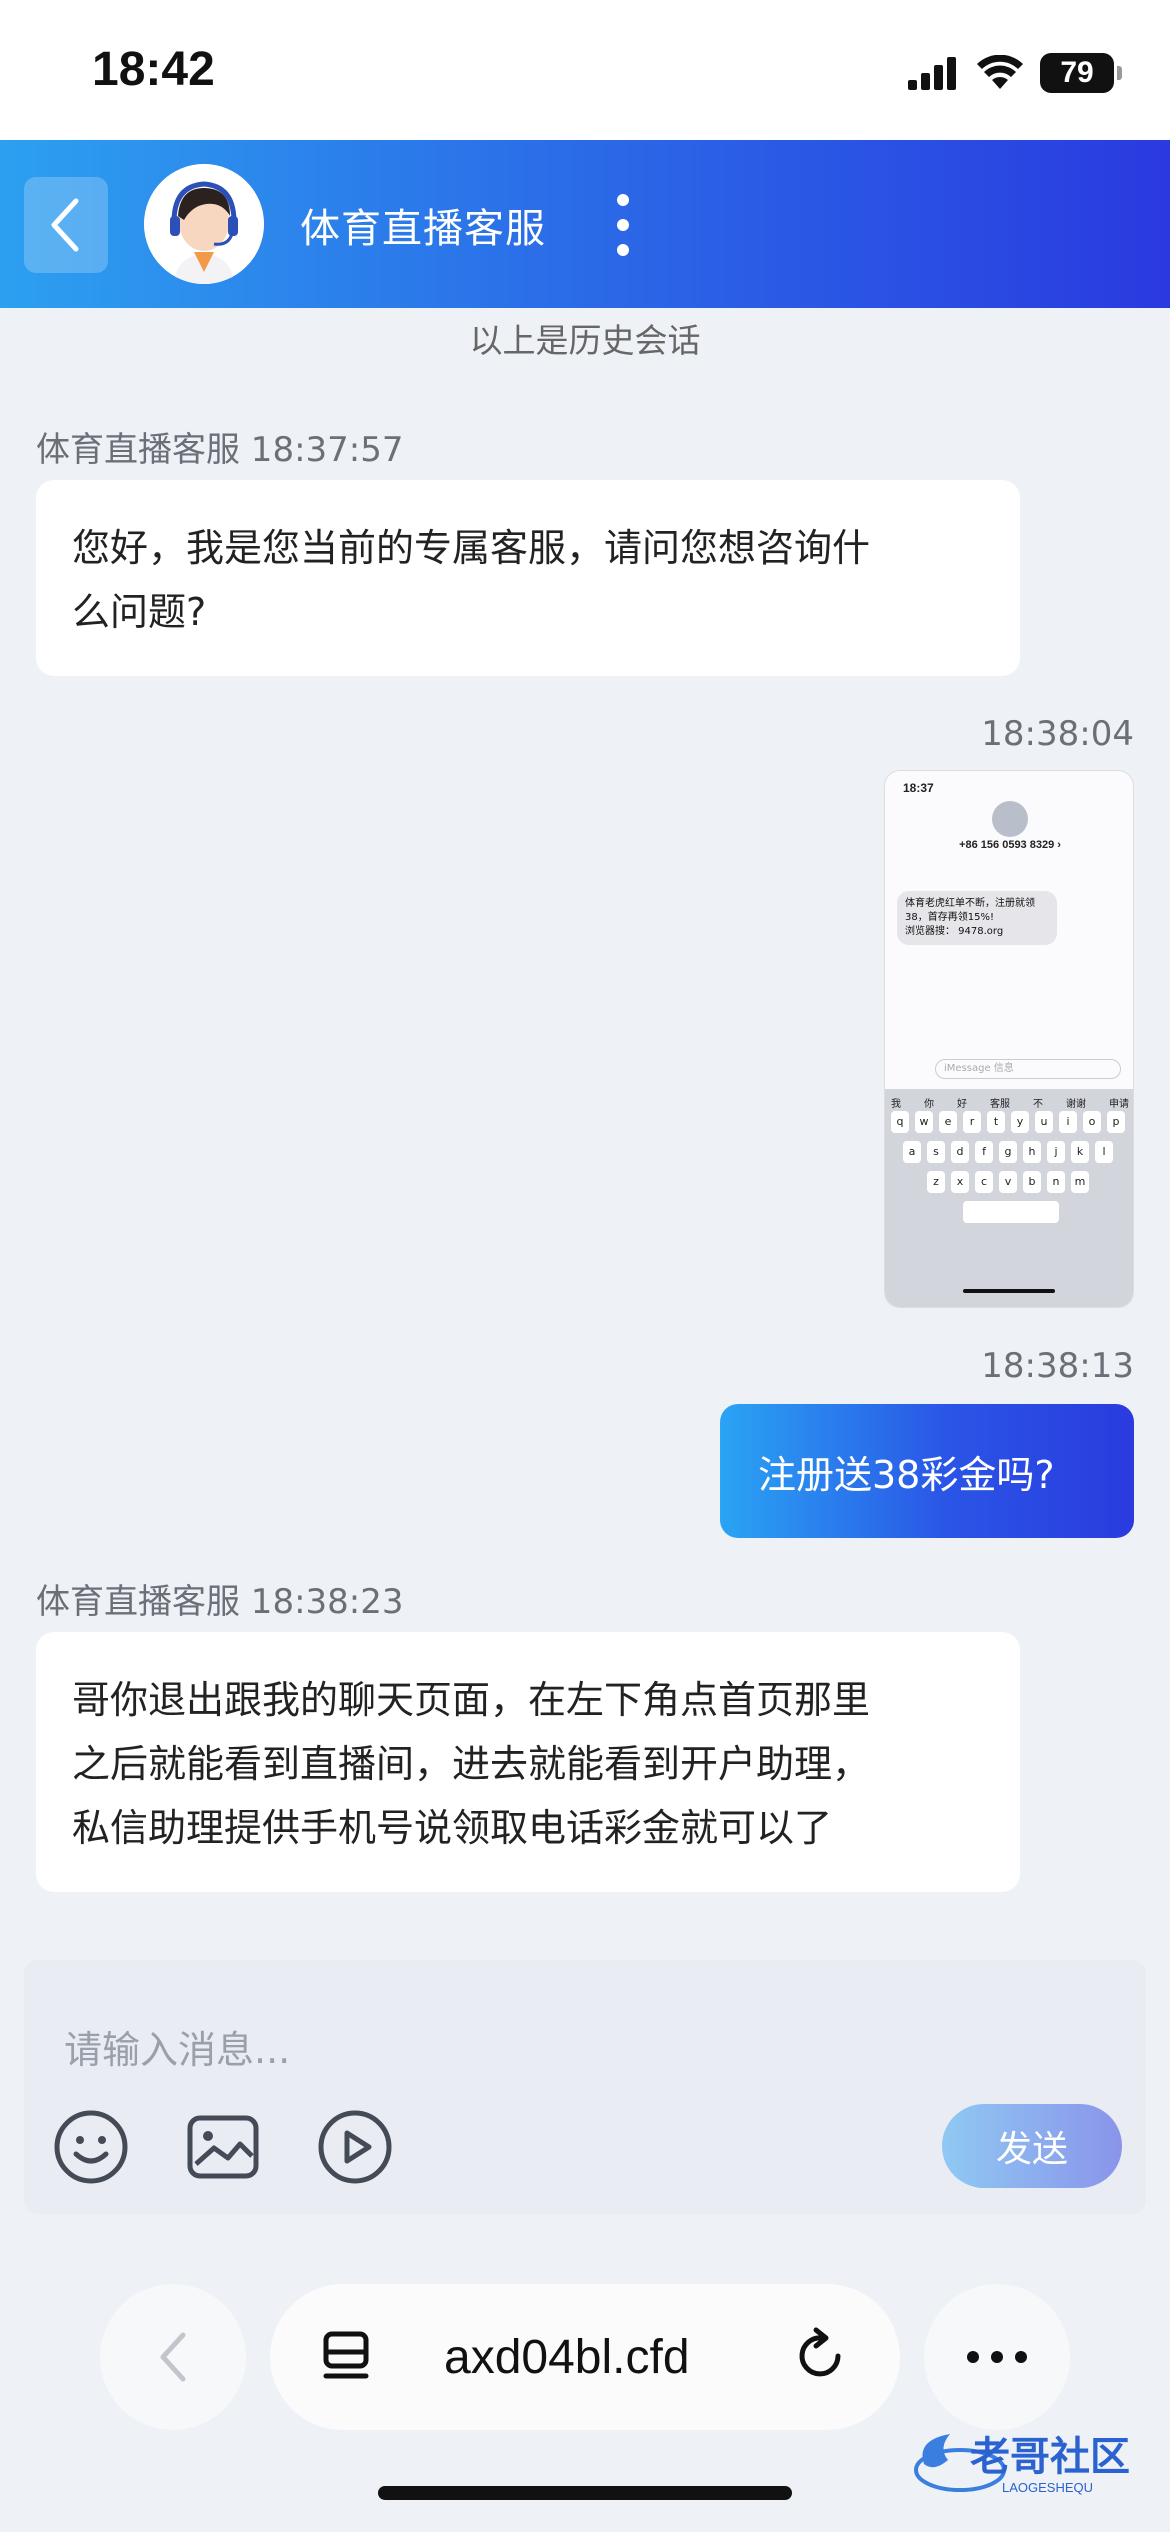 The image size is (1170, 2532). I want to click on key: k, so click(1080, 1152).